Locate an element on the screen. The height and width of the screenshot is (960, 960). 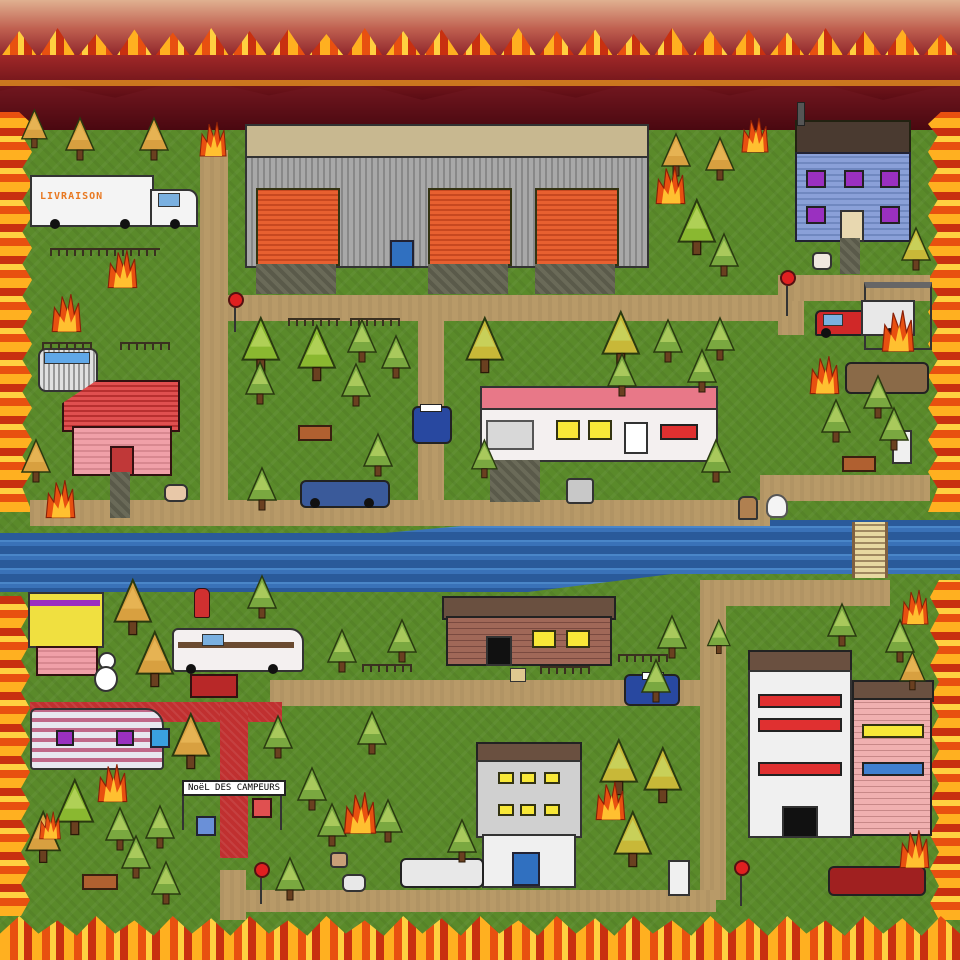
fire-glow is located at coordinates (480, 78).